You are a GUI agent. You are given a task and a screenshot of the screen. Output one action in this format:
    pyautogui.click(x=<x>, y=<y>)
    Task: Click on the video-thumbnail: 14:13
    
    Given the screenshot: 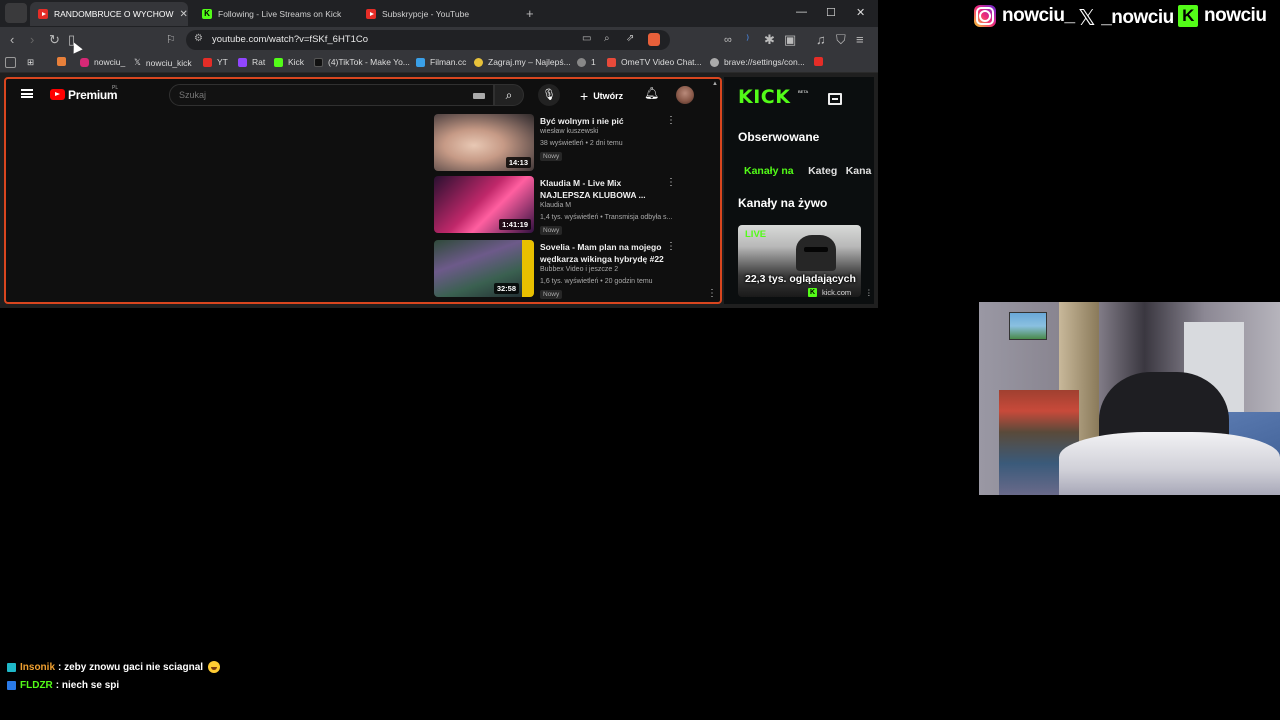 What is the action you would take?
    pyautogui.click(x=484, y=142)
    